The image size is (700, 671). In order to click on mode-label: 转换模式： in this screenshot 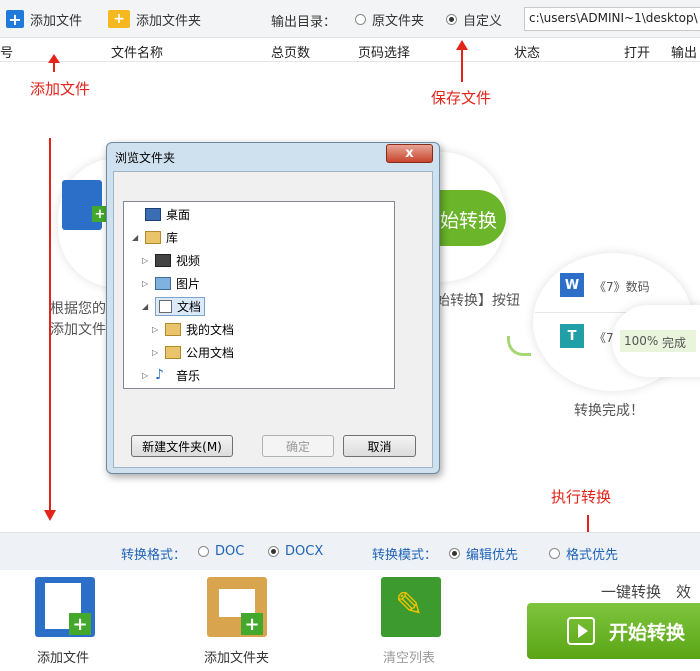, I will do `click(405, 555)`.